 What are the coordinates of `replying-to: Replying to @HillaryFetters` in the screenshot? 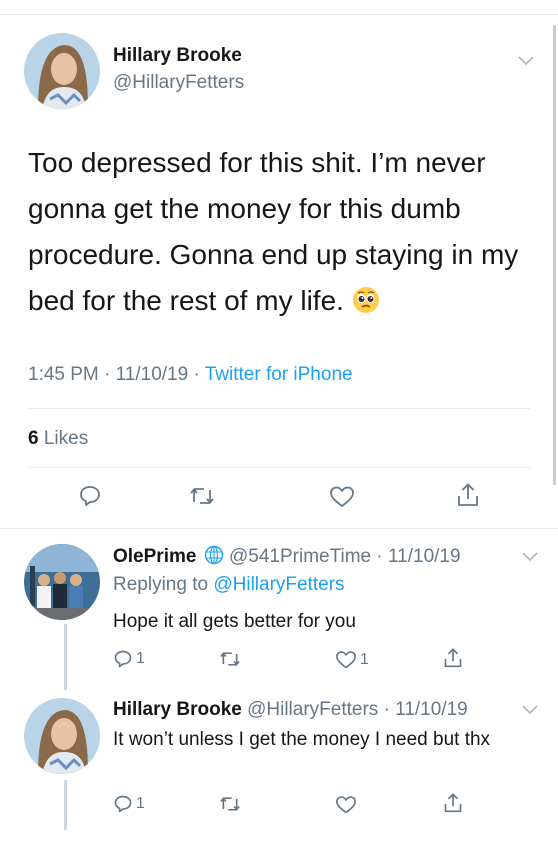 It's located at (229, 585).